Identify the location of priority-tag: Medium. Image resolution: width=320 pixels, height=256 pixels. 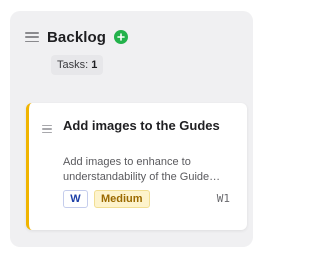
(122, 199).